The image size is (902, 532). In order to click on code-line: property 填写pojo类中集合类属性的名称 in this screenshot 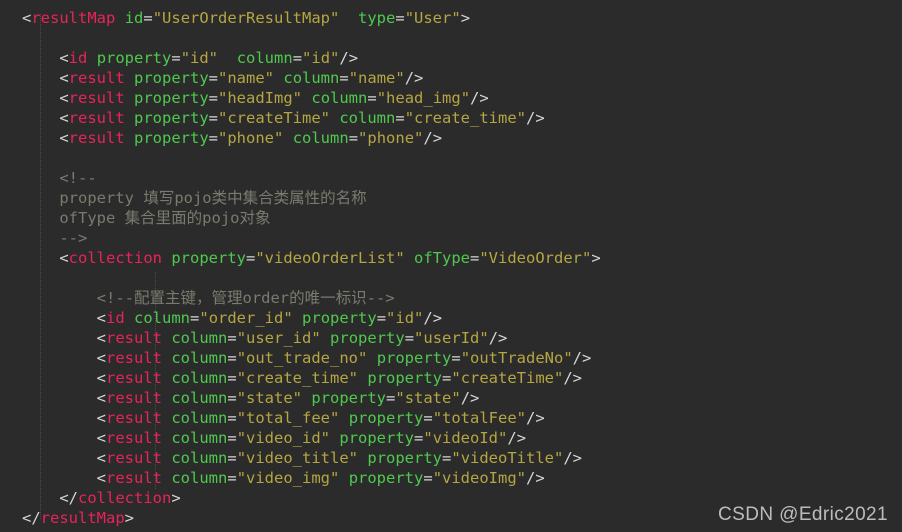, I will do `click(462, 198)`.